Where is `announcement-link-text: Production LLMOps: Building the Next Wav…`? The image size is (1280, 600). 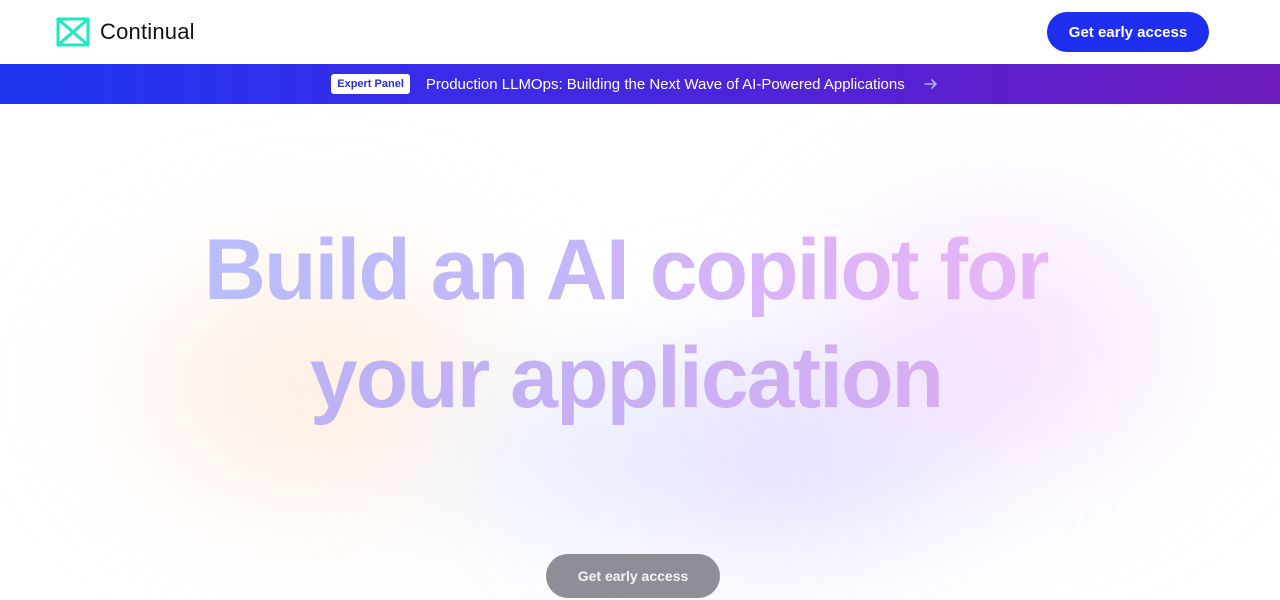 announcement-link-text: Production LLMOps: Building the Next Wav… is located at coordinates (665, 84).